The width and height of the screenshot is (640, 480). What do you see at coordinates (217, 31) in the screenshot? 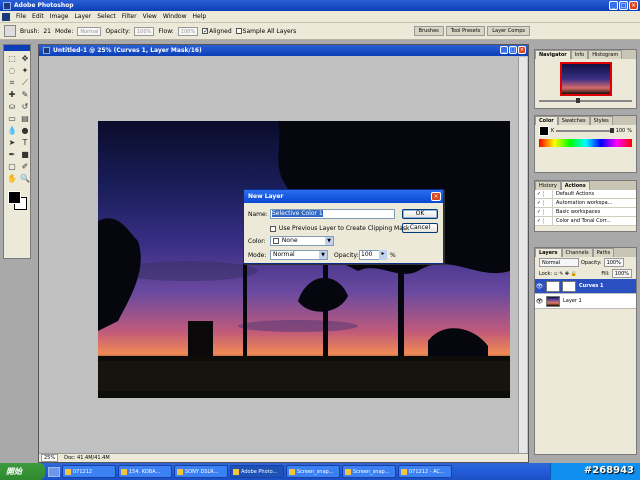
I see `aligned-checkbox: Aligned` at bounding box center [217, 31].